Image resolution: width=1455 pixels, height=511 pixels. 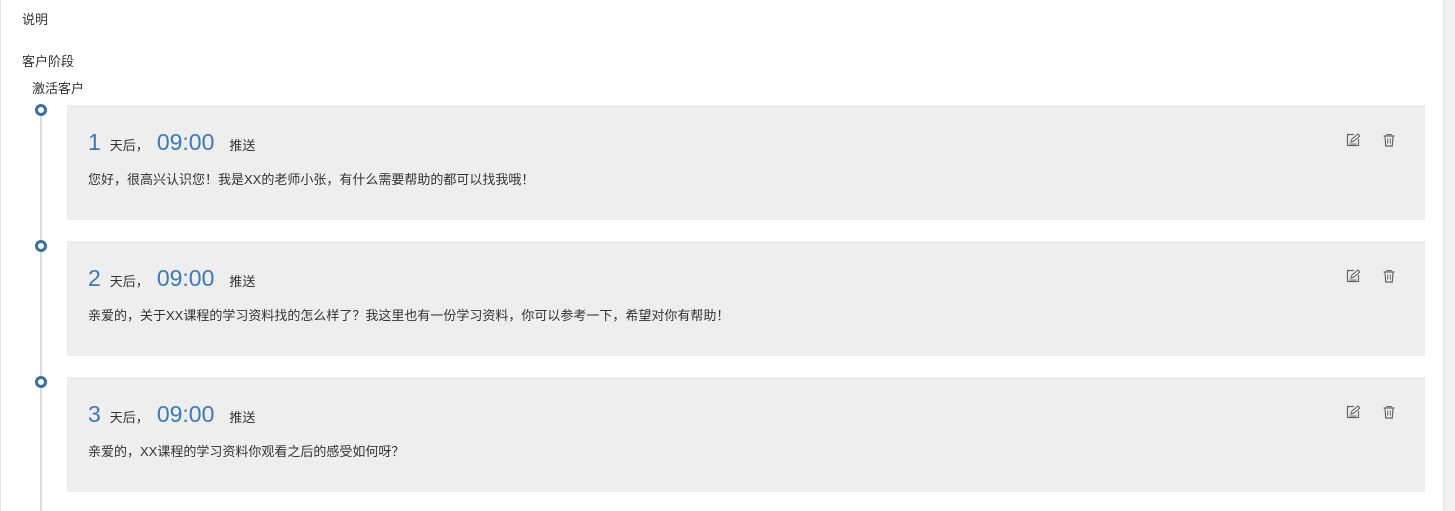 What do you see at coordinates (48, 61) in the screenshot?
I see `customer-stage-label: 客户阶段` at bounding box center [48, 61].